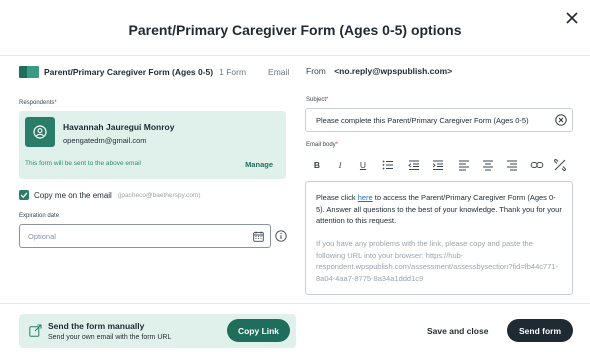 The width and height of the screenshot is (590, 352). I want to click on subject-label: Subject*, so click(317, 100).